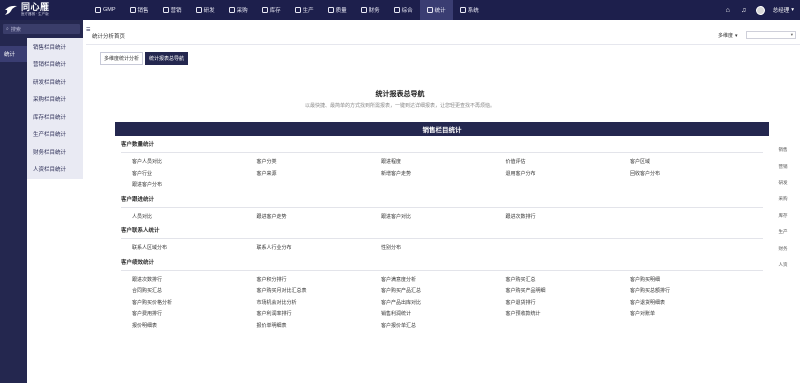 This screenshot has height=383, width=800. I want to click on sidebar-item-1: 营销栏目统计, so click(55, 65).